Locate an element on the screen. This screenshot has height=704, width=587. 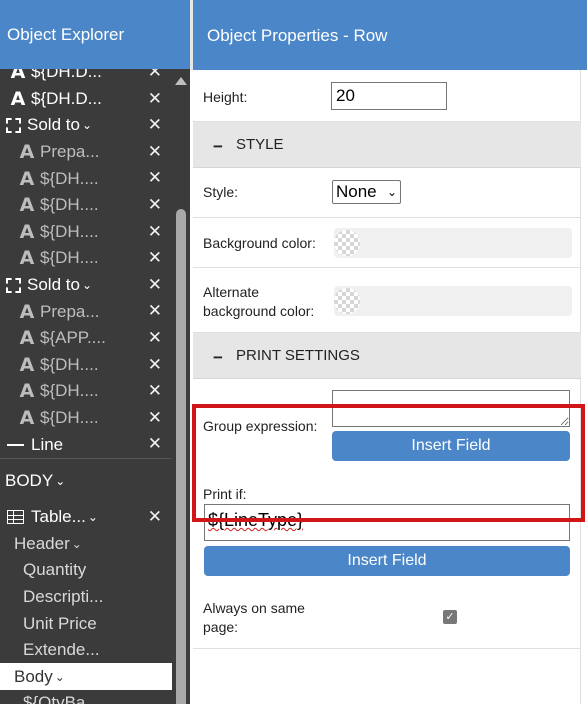
object-explorer-title: Object Explorer is located at coordinates (95, 34).